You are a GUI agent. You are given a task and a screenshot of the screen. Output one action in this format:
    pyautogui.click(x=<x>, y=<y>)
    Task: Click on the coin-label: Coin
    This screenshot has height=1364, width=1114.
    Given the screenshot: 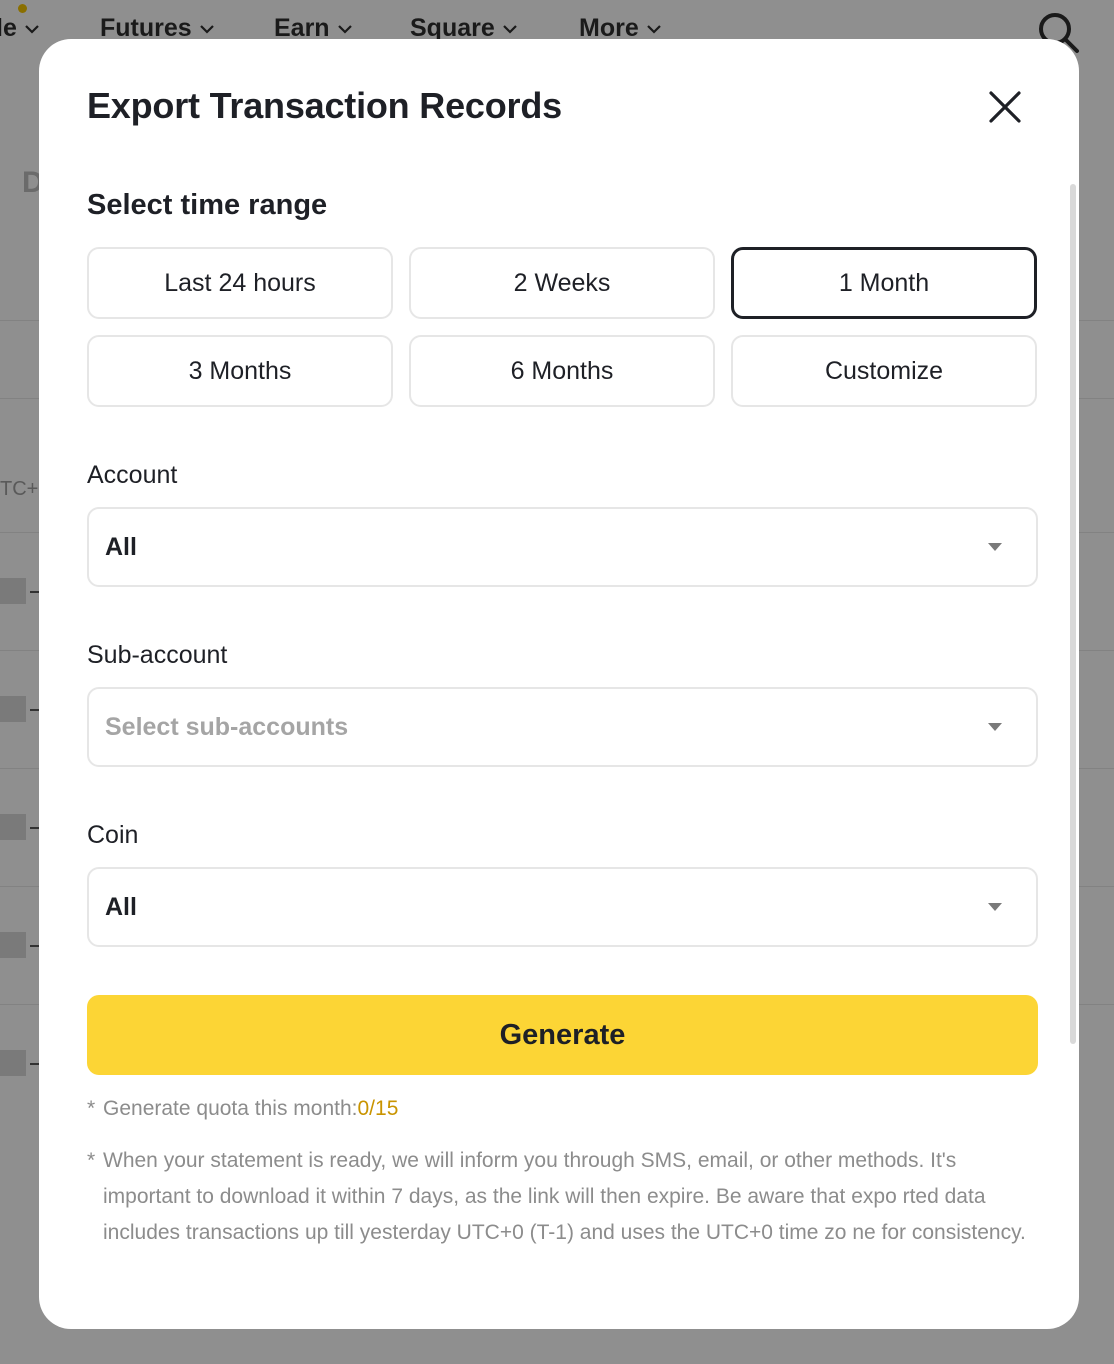 What is the action you would take?
    pyautogui.click(x=113, y=835)
    